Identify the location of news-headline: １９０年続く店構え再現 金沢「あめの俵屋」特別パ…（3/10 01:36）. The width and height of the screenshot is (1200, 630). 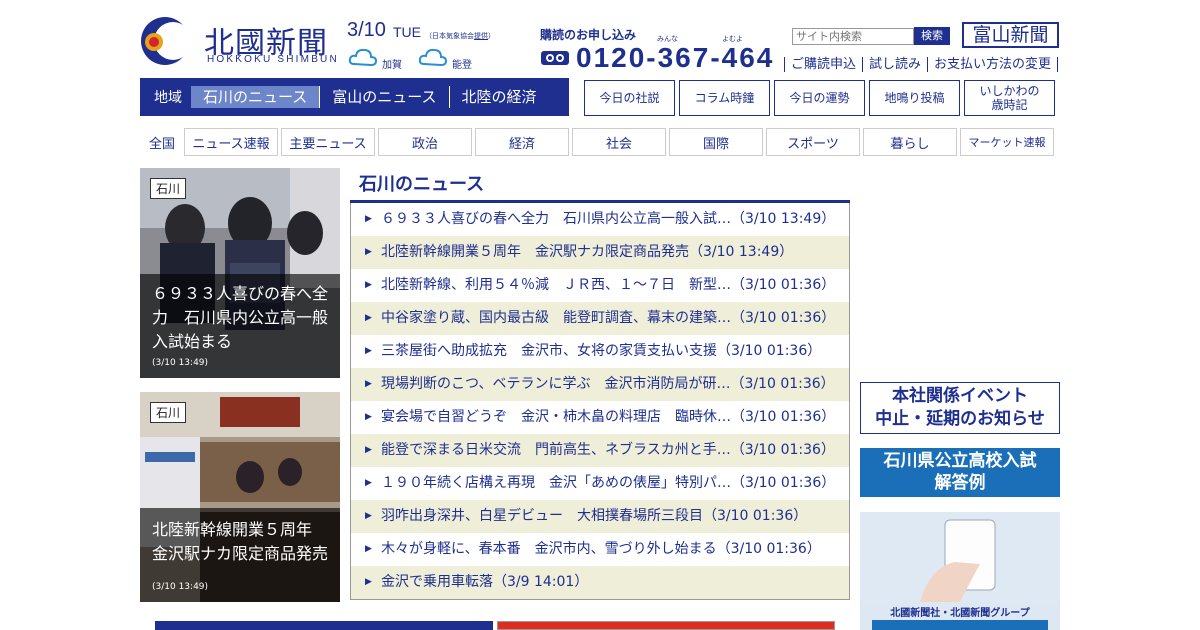
(608, 483).